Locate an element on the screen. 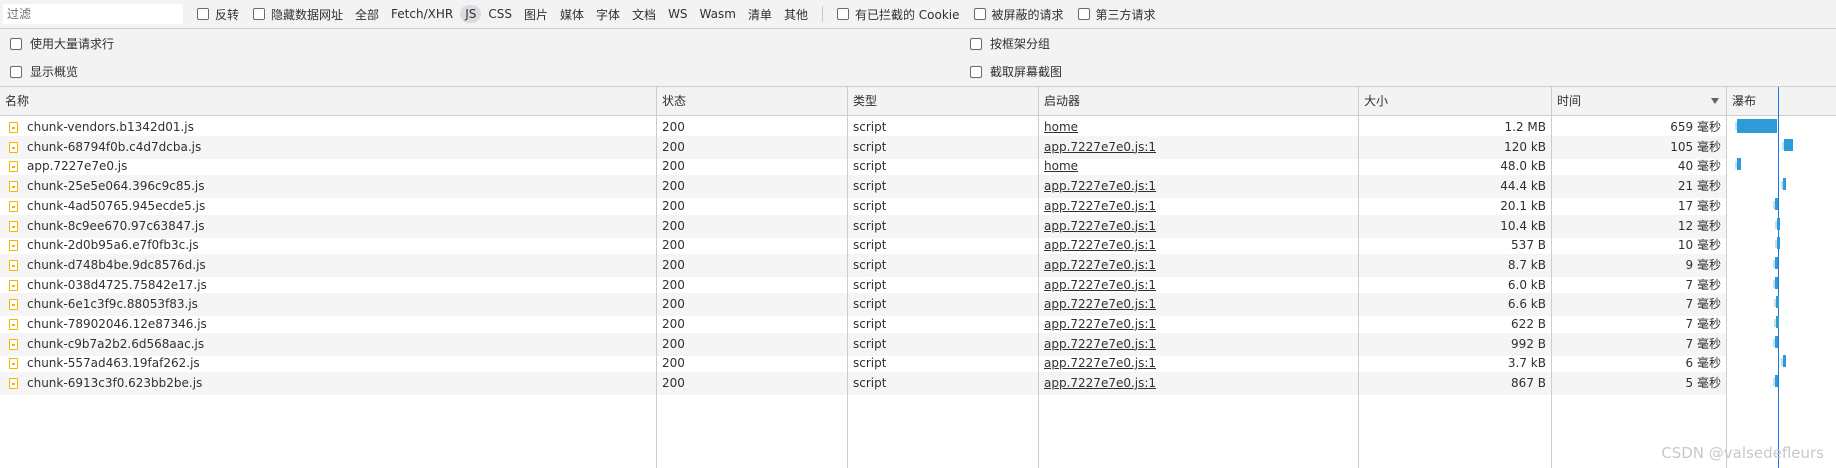  blocked-requests-checkbox: 被屏蔽的请求 is located at coordinates (1018, 14).